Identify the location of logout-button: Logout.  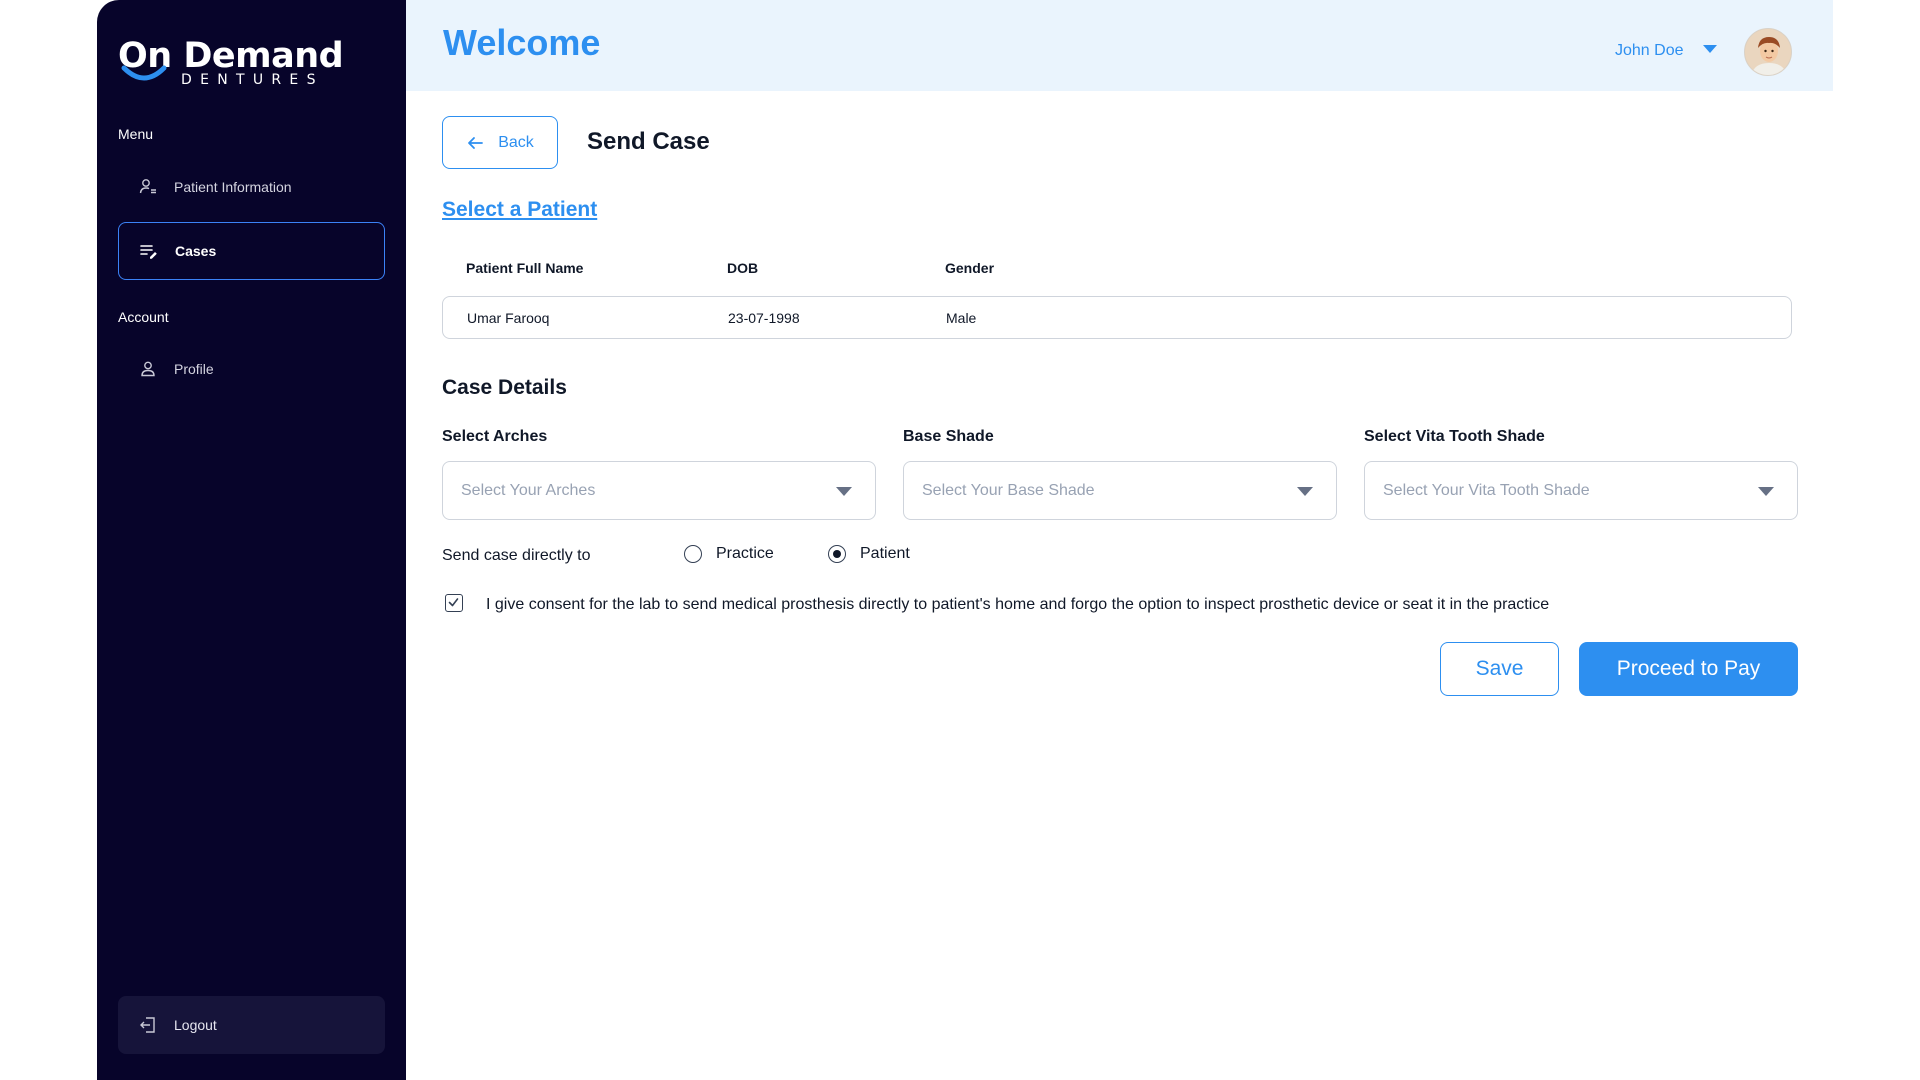
(251, 1025).